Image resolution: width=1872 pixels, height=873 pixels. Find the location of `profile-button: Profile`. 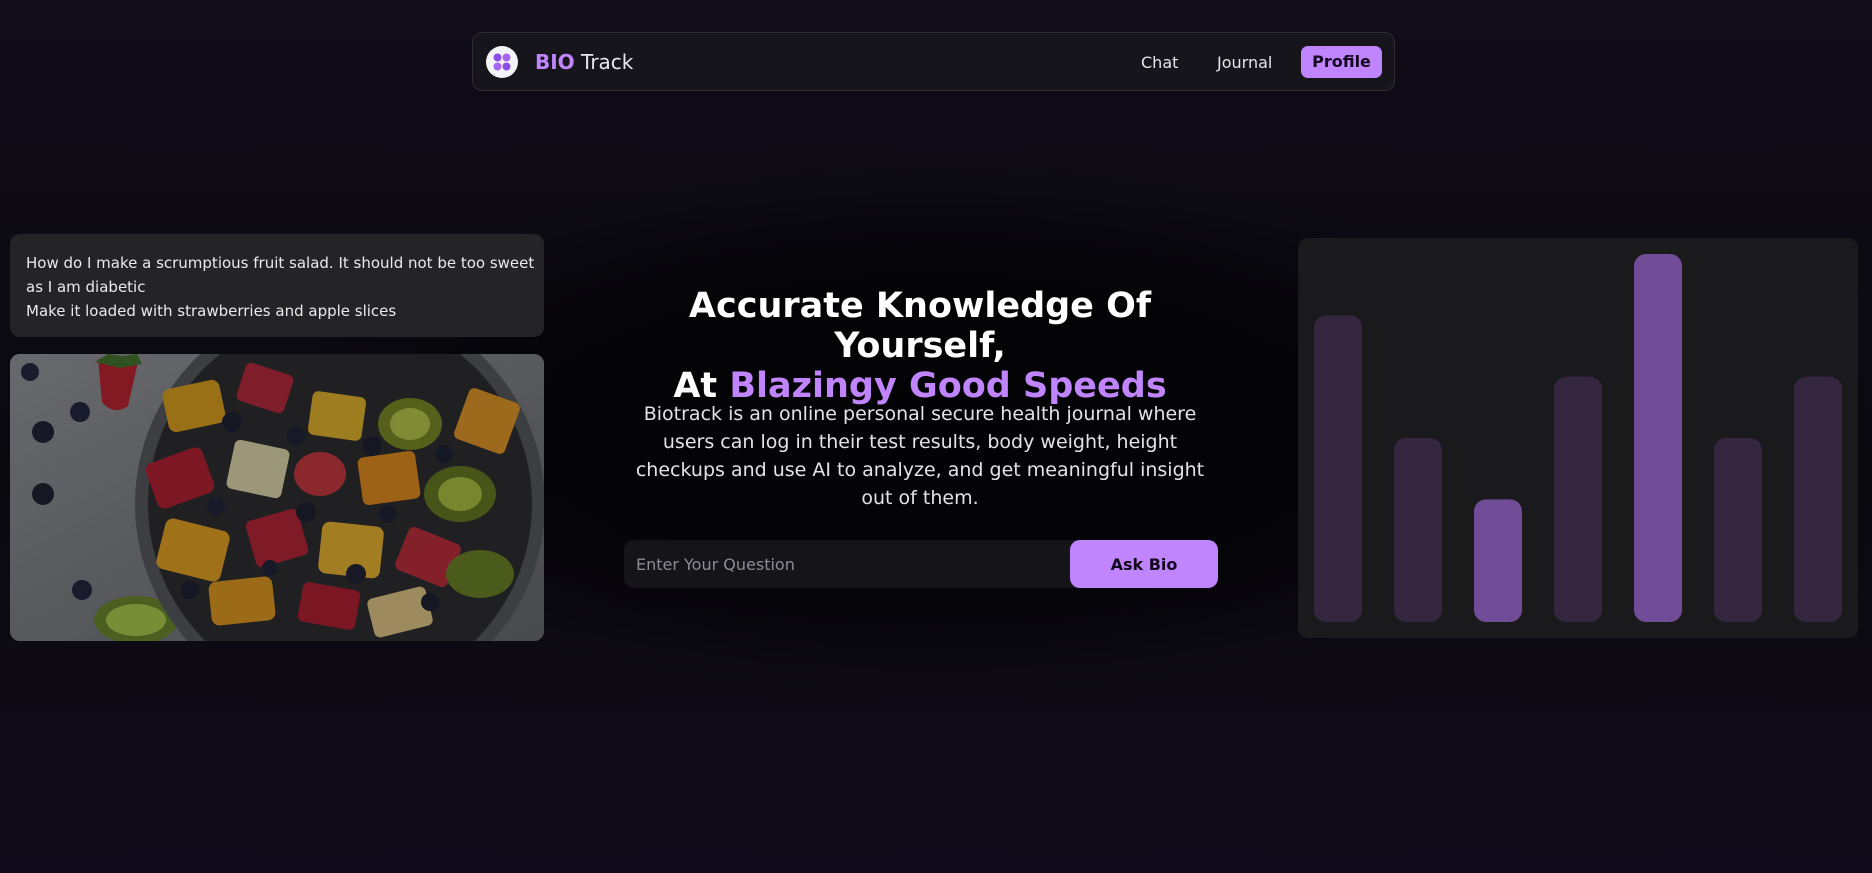

profile-button: Profile is located at coordinates (1341, 62).